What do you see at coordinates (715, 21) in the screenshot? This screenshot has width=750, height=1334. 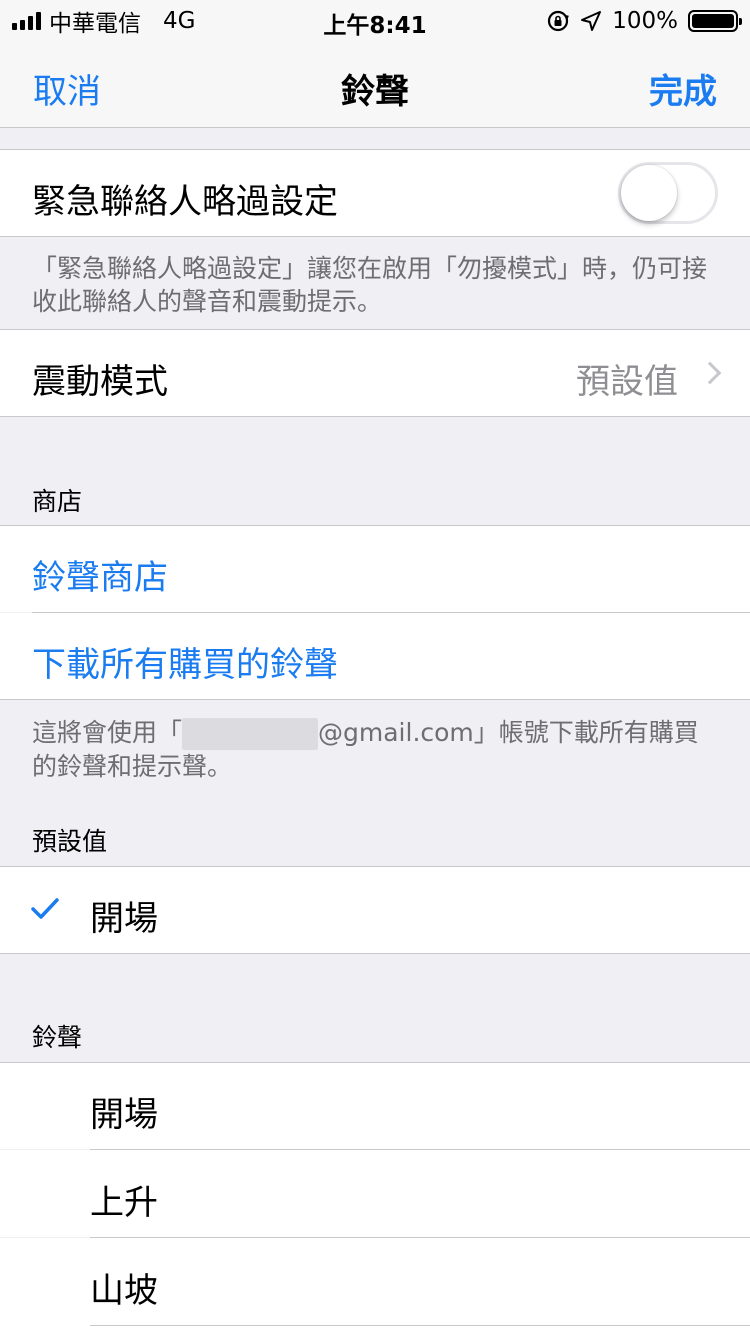 I see `battery-icon` at bounding box center [715, 21].